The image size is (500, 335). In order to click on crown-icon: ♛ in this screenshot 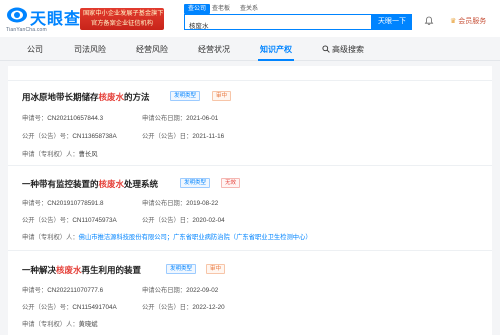, I will do `click(453, 21)`.